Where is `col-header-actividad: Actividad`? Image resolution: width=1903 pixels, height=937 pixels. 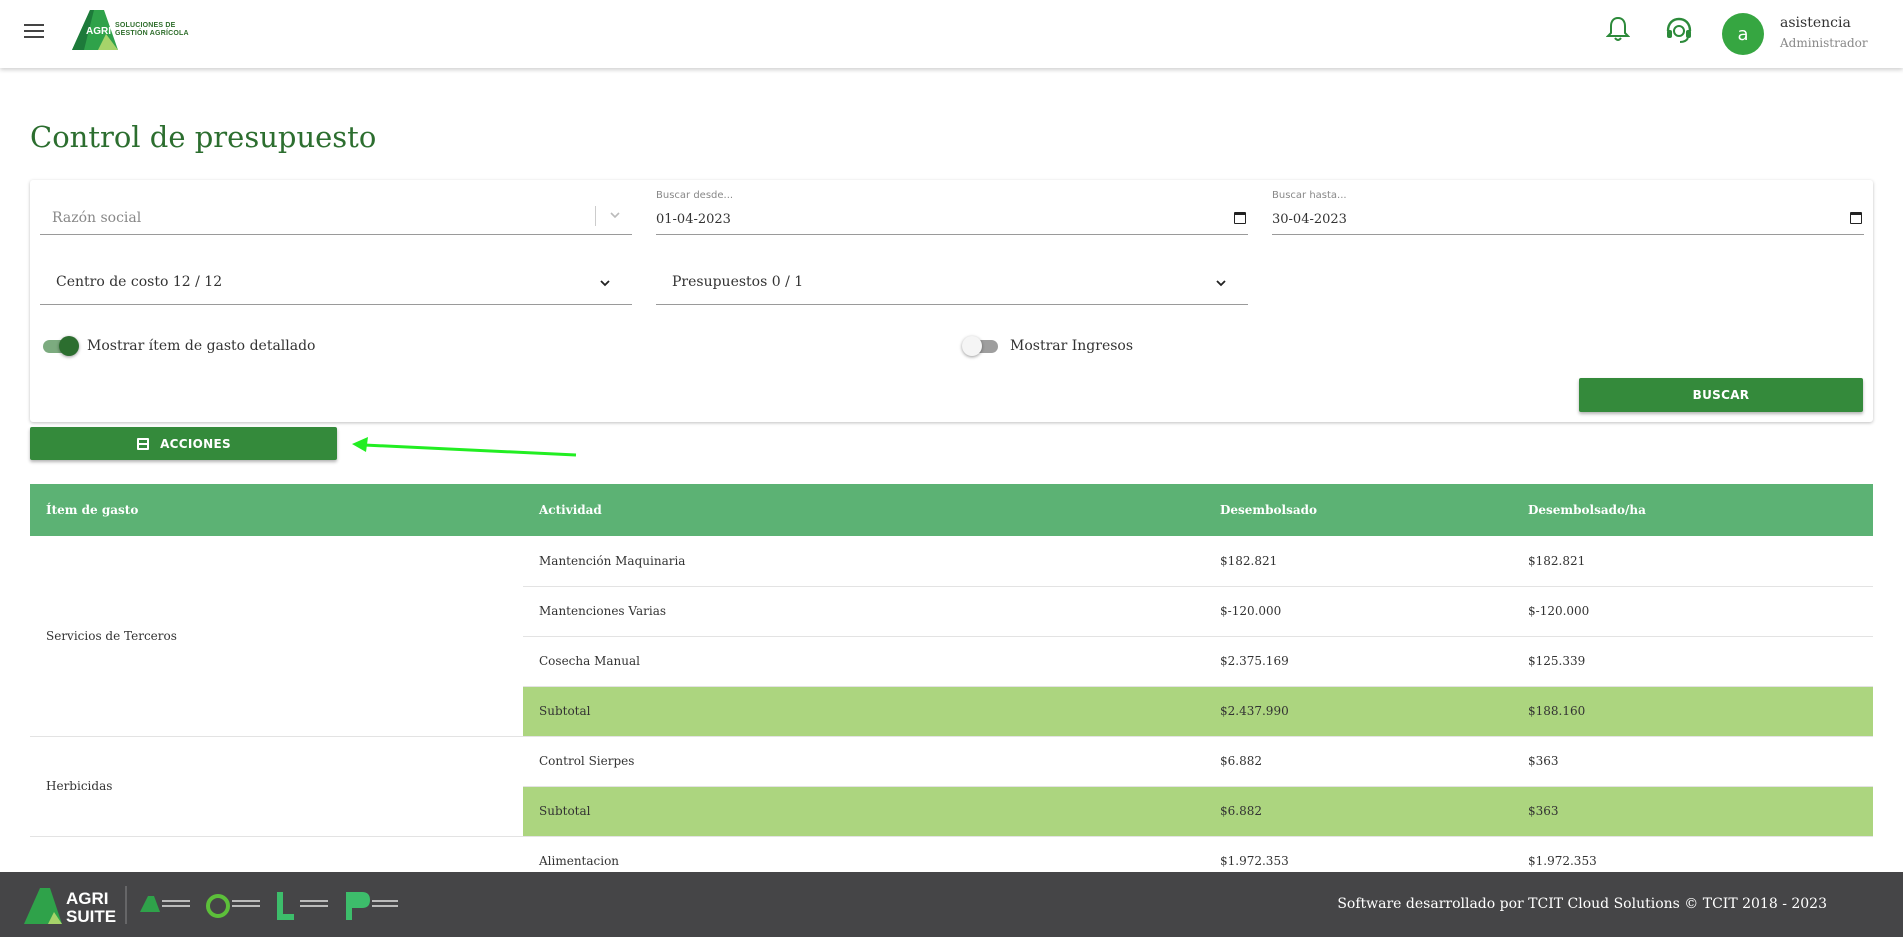
col-header-actividad: Actividad is located at coordinates (863, 510).